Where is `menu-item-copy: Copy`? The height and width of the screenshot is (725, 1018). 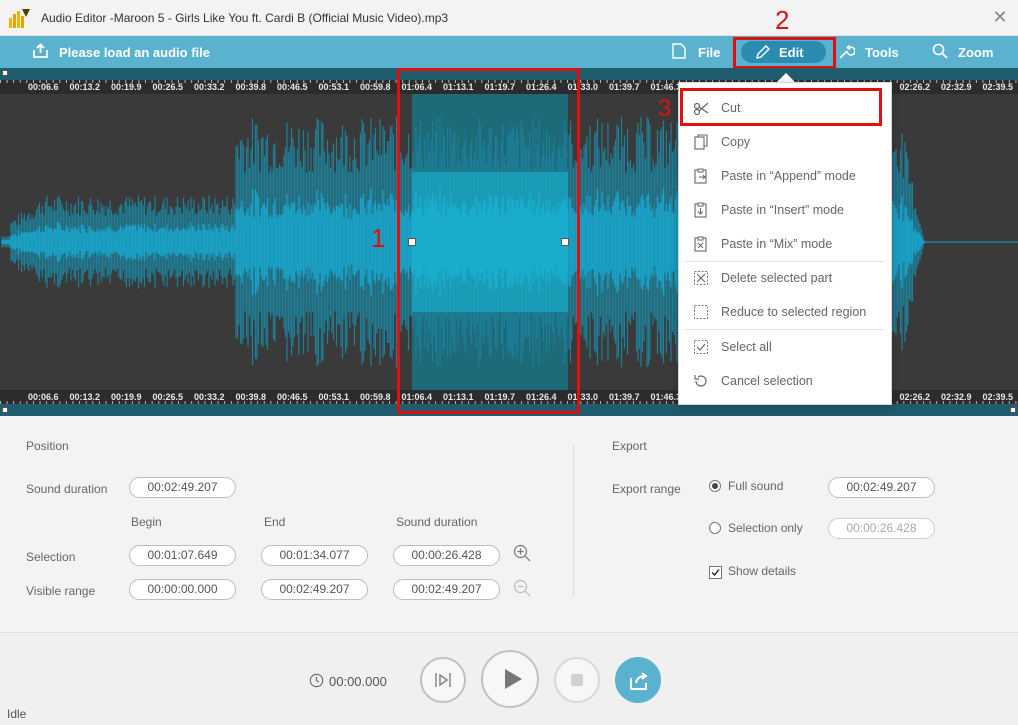
menu-item-copy: Copy is located at coordinates (785, 142).